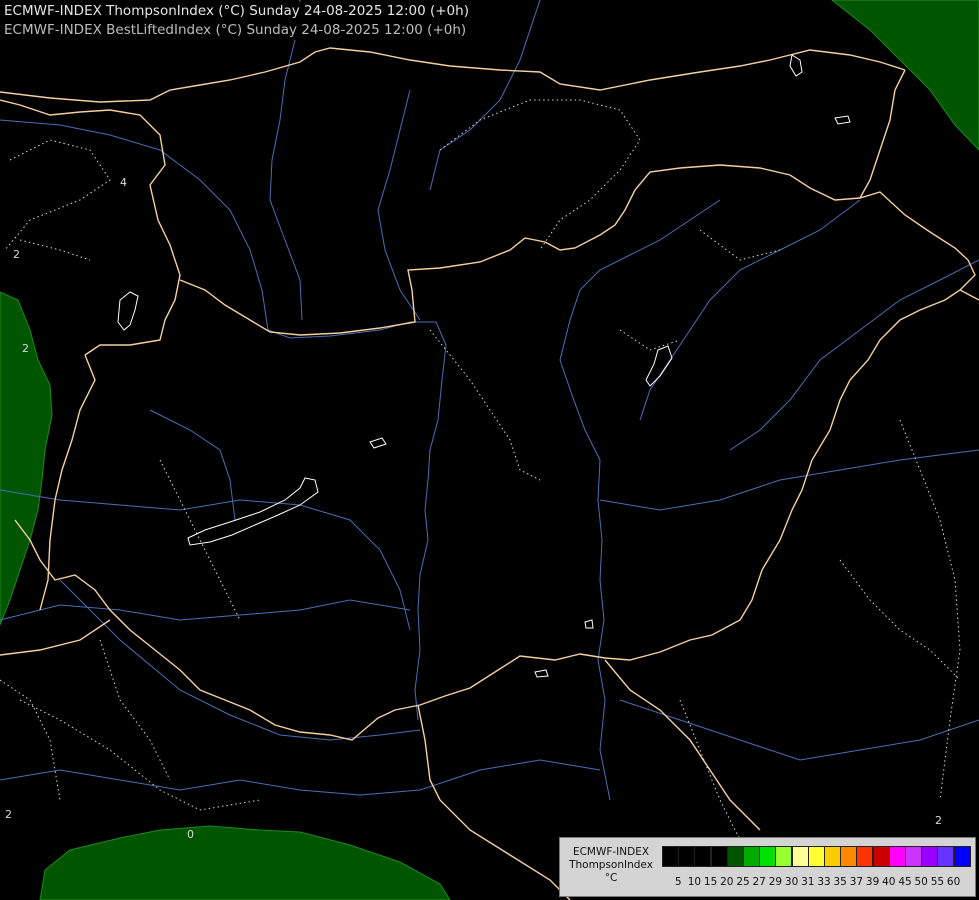  I want to click on legend-index-name: ThompsonIndex, so click(611, 865).